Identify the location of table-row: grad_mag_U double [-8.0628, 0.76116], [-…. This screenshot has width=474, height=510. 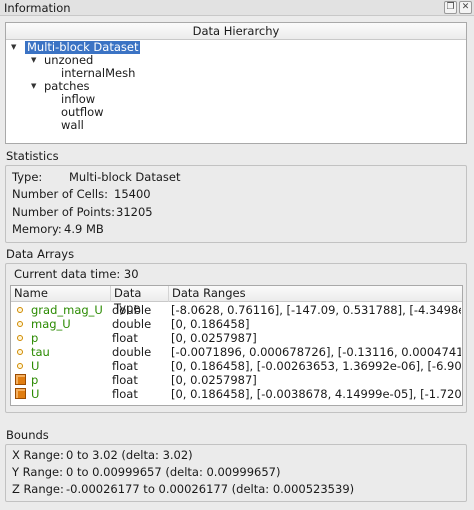
(236, 310).